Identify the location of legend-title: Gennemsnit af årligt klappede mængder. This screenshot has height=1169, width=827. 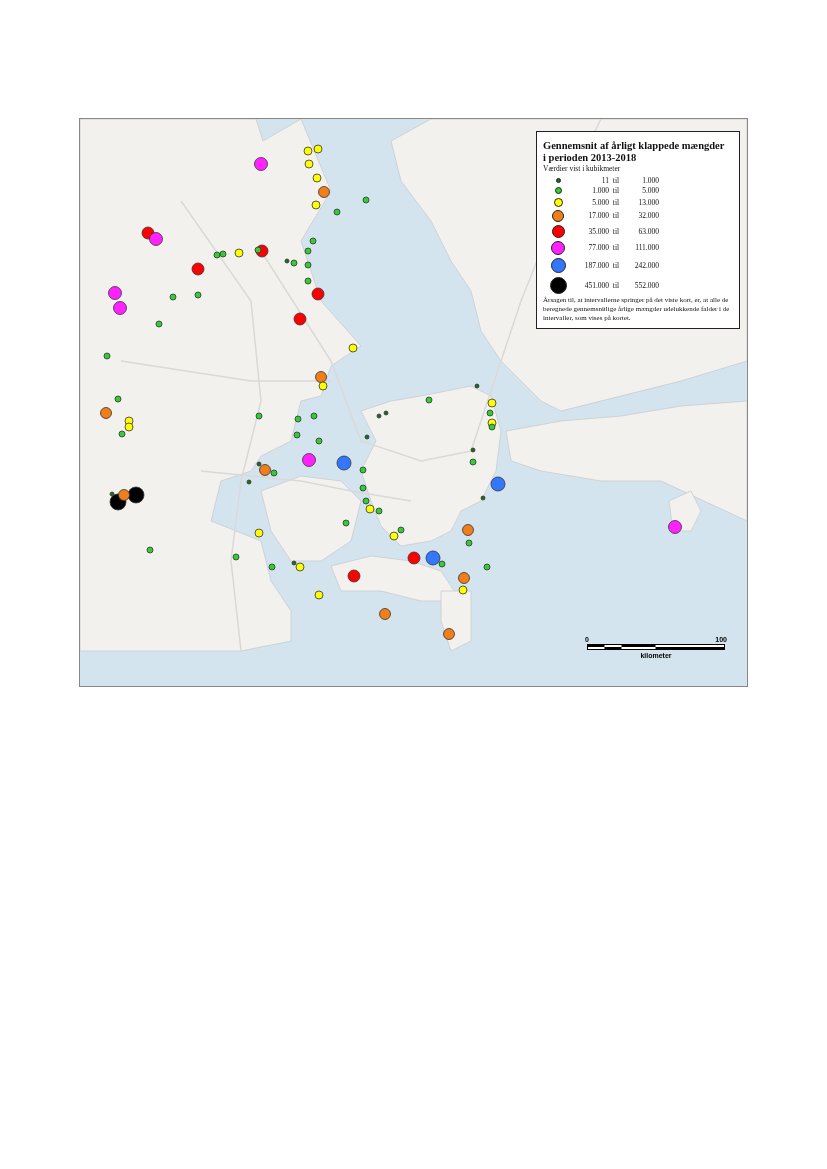
(634, 146).